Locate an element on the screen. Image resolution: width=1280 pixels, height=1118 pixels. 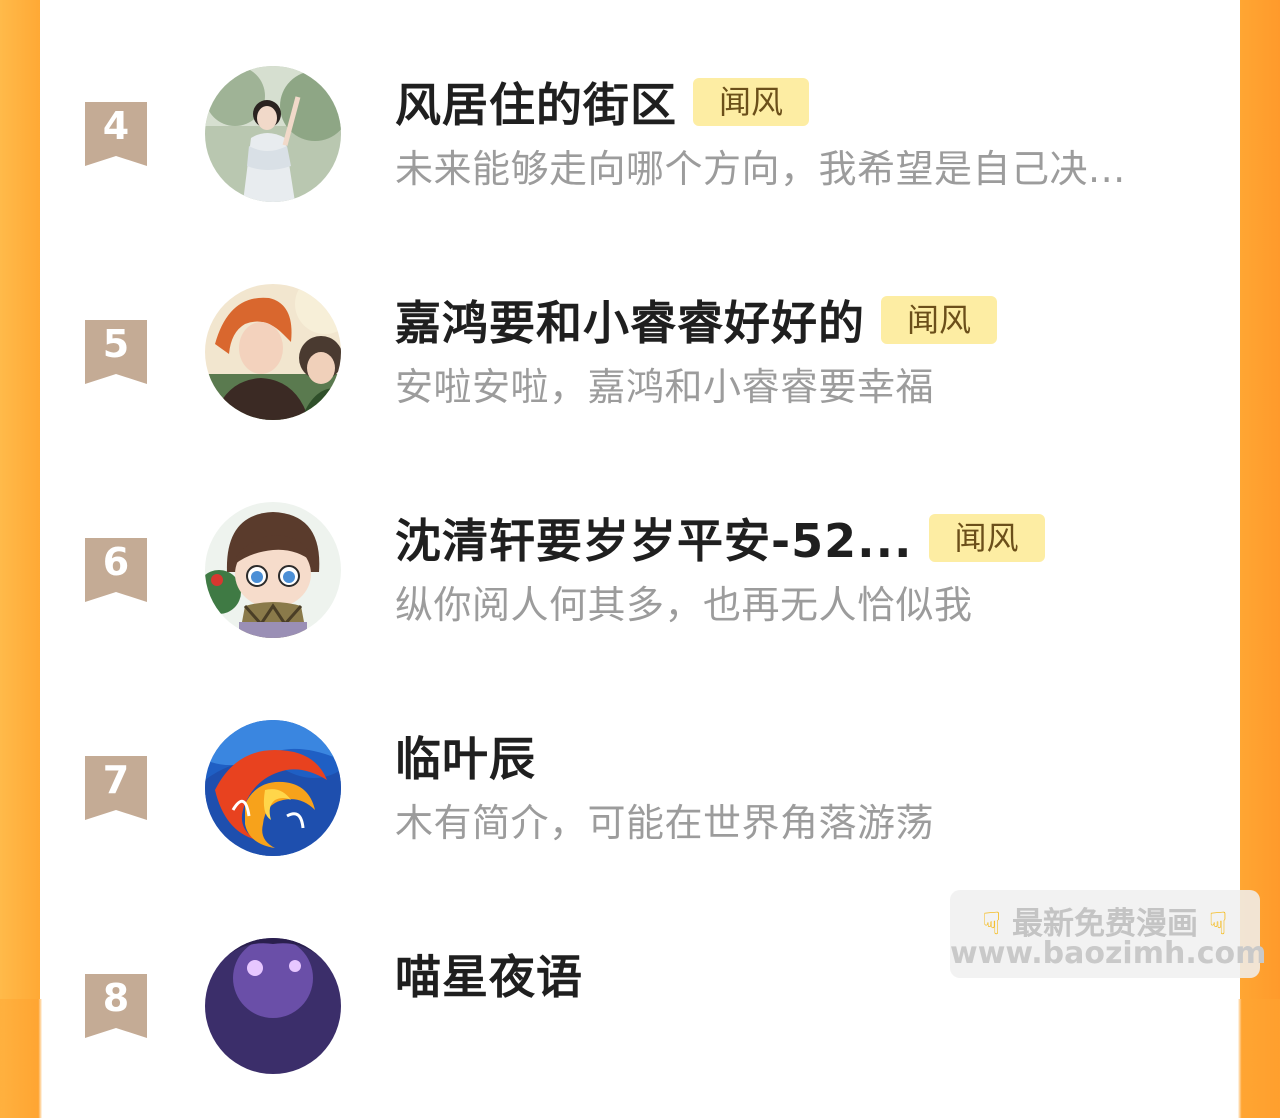
rank-ribbon: 8 is located at coordinates (116, 1006).